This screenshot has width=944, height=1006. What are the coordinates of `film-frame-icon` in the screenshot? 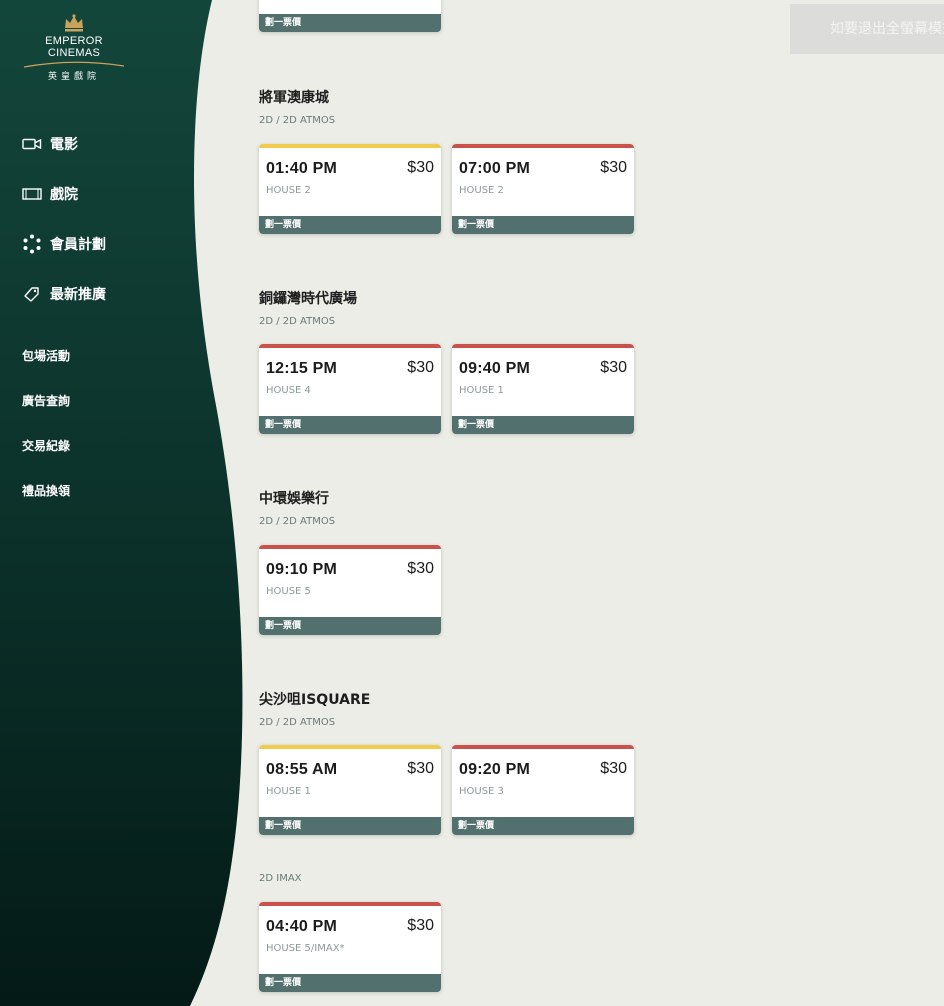 It's located at (32, 194).